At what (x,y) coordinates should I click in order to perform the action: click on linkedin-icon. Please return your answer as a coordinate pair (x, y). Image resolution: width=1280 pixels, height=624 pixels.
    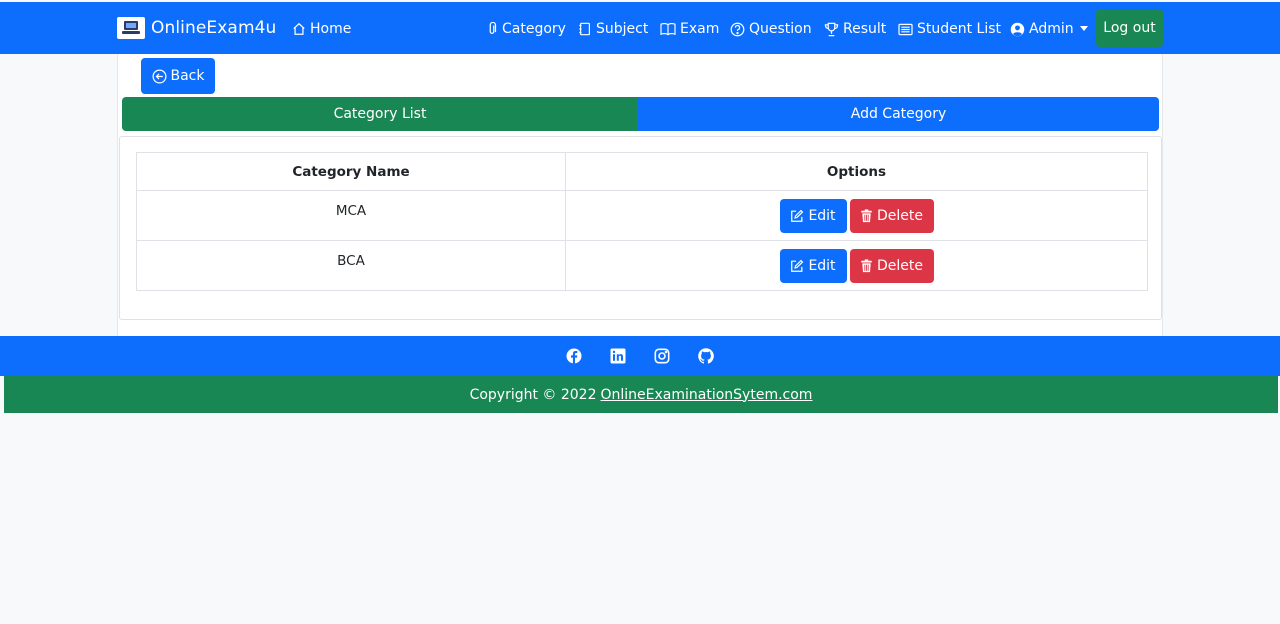
    Looking at the image, I should click on (618, 356).